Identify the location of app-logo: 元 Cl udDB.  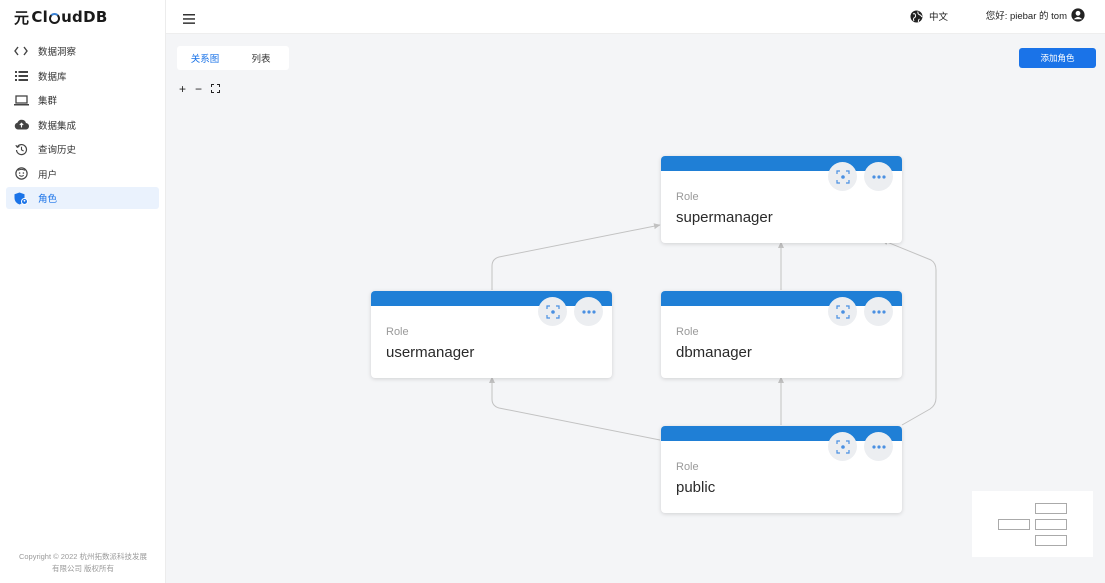
(82, 17).